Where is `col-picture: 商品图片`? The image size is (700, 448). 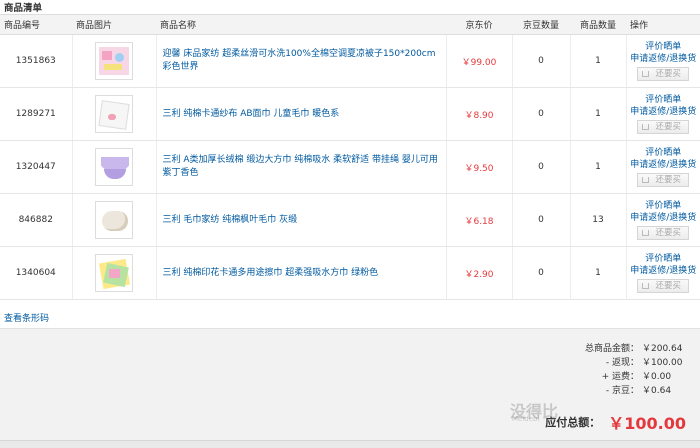
col-picture: 商品图片 is located at coordinates (114, 24).